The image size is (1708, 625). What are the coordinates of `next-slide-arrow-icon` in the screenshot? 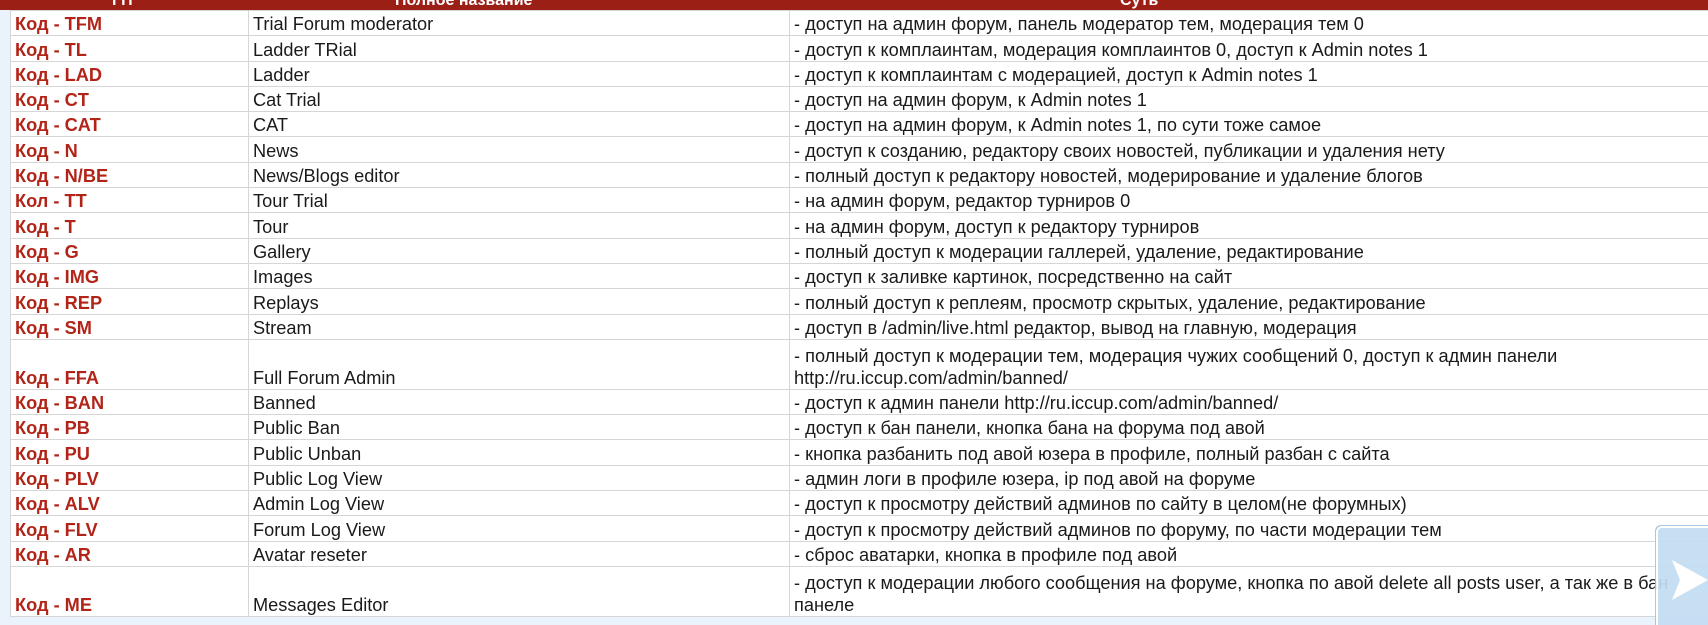 It's located at (1690, 580).